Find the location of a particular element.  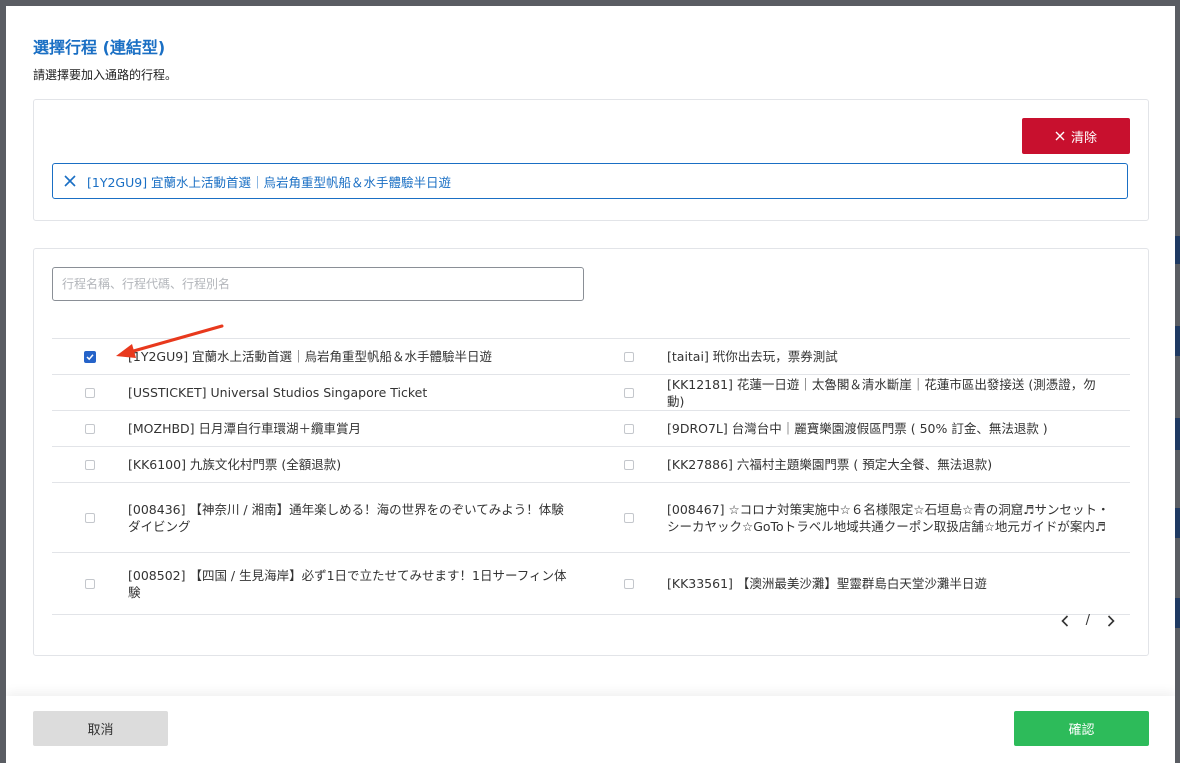

itinerary-option: [9DRO7L] 台灣台中｜麗寶樂園渡假區門票 ( 50% 訂金、無法退款 ) is located at coordinates (860, 428).